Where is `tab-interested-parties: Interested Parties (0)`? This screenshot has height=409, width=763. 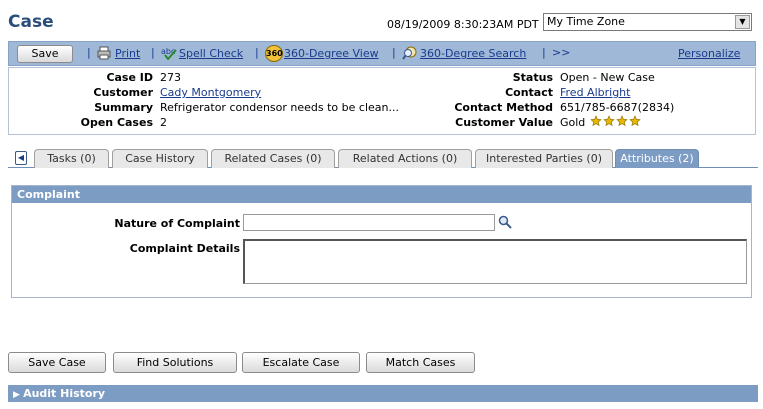 tab-interested-parties: Interested Parties (0) is located at coordinates (544, 158).